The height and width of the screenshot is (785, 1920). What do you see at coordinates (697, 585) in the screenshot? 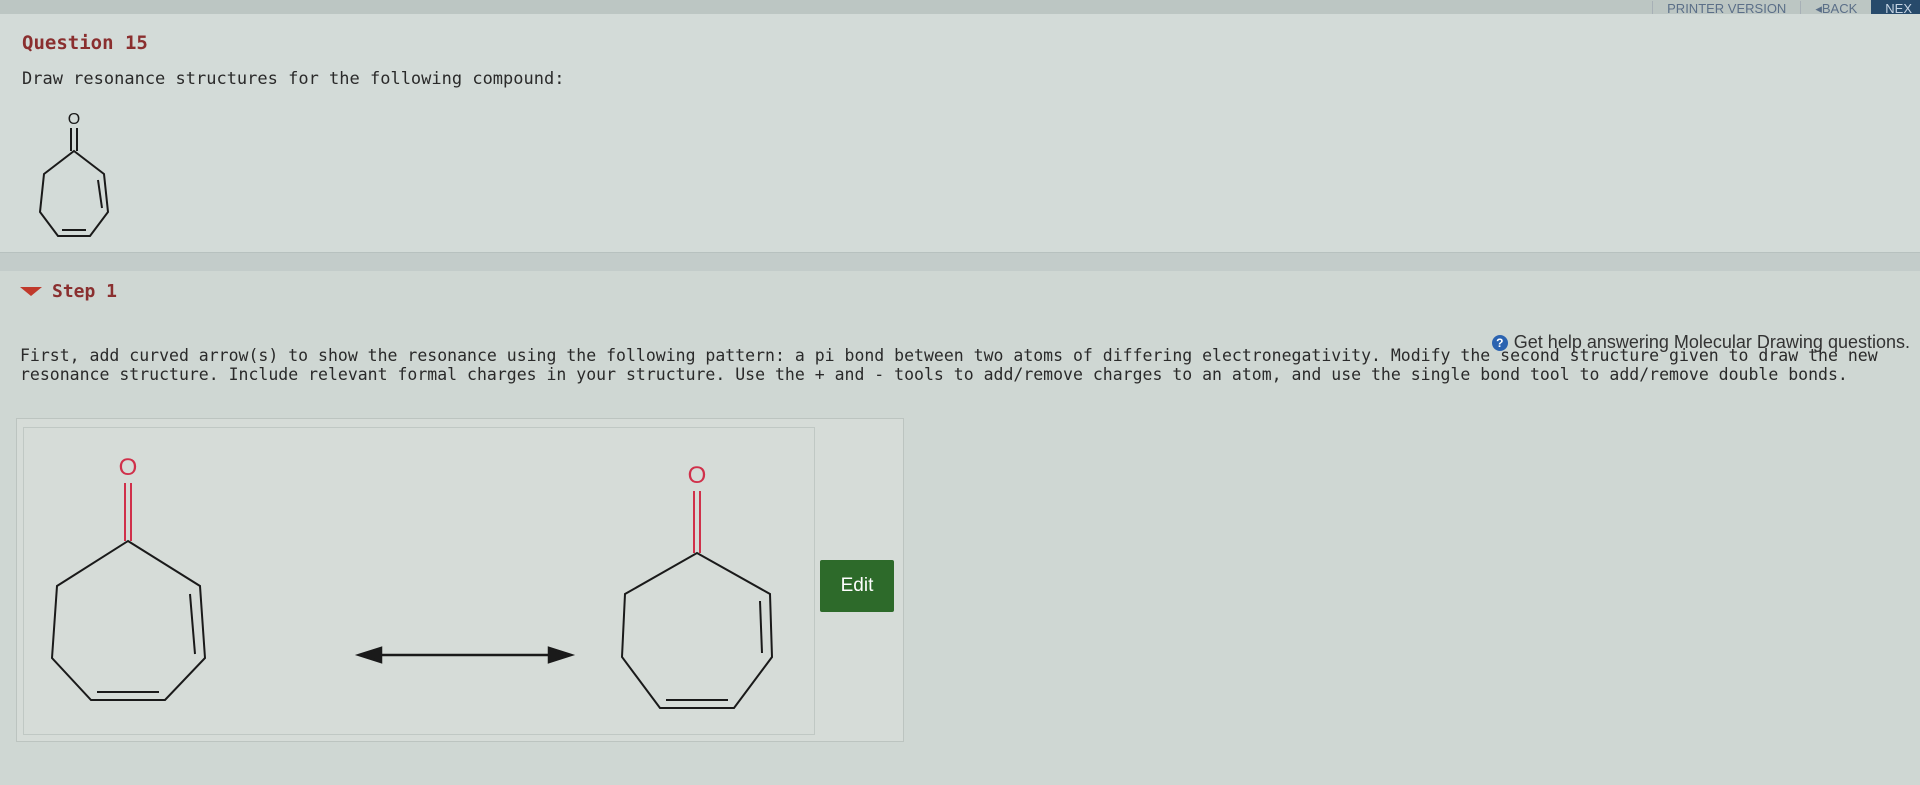
I see `structure-2: O` at bounding box center [697, 585].